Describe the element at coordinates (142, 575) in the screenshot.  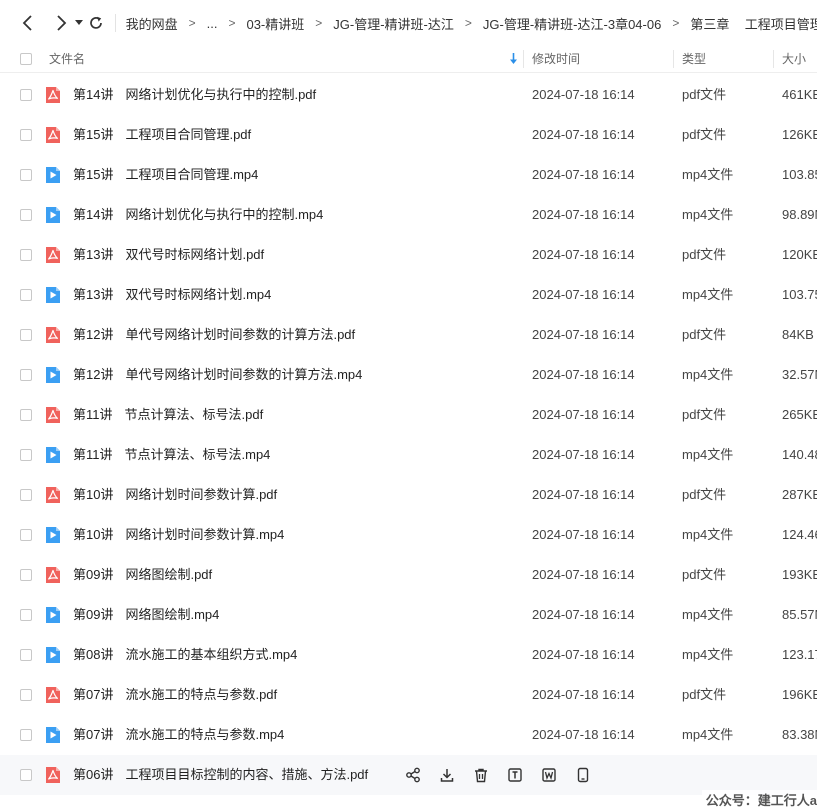
I see `file-name: 第09讲 网络图绘制.pdf` at that location.